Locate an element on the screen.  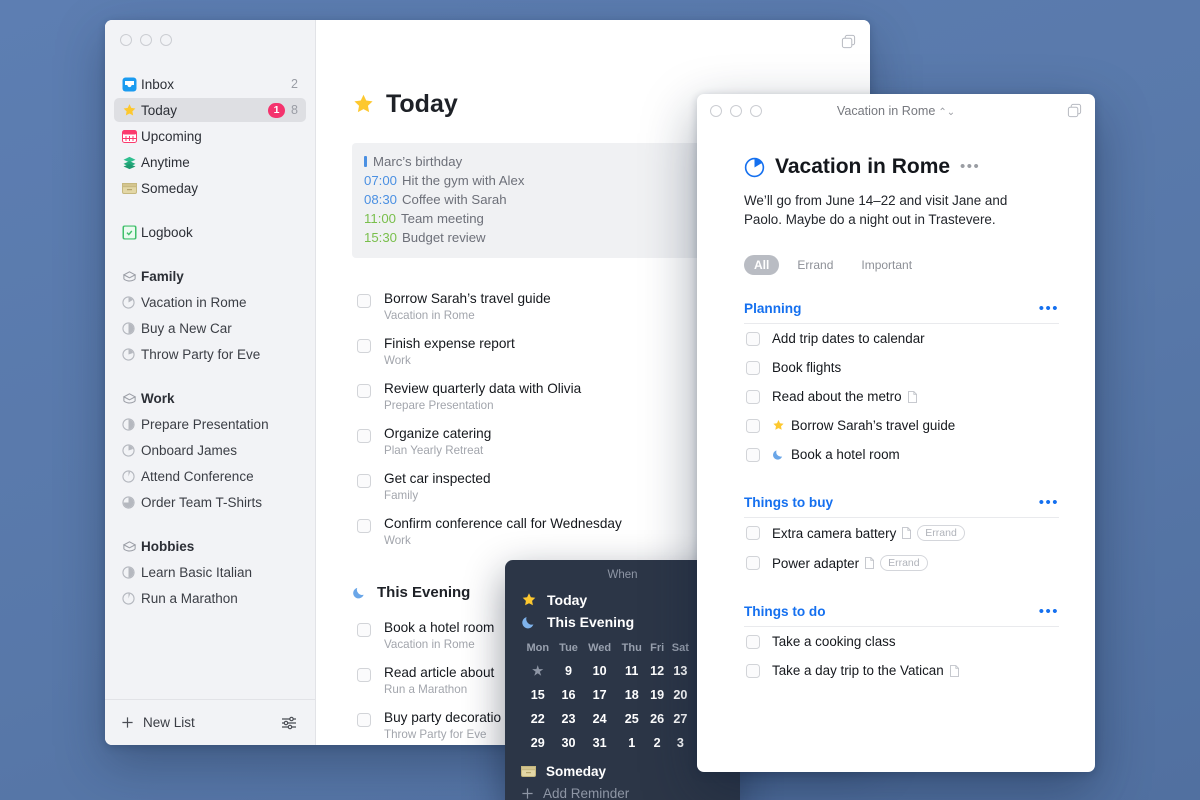
calendar-day: 23 is located at coordinates (569, 719).